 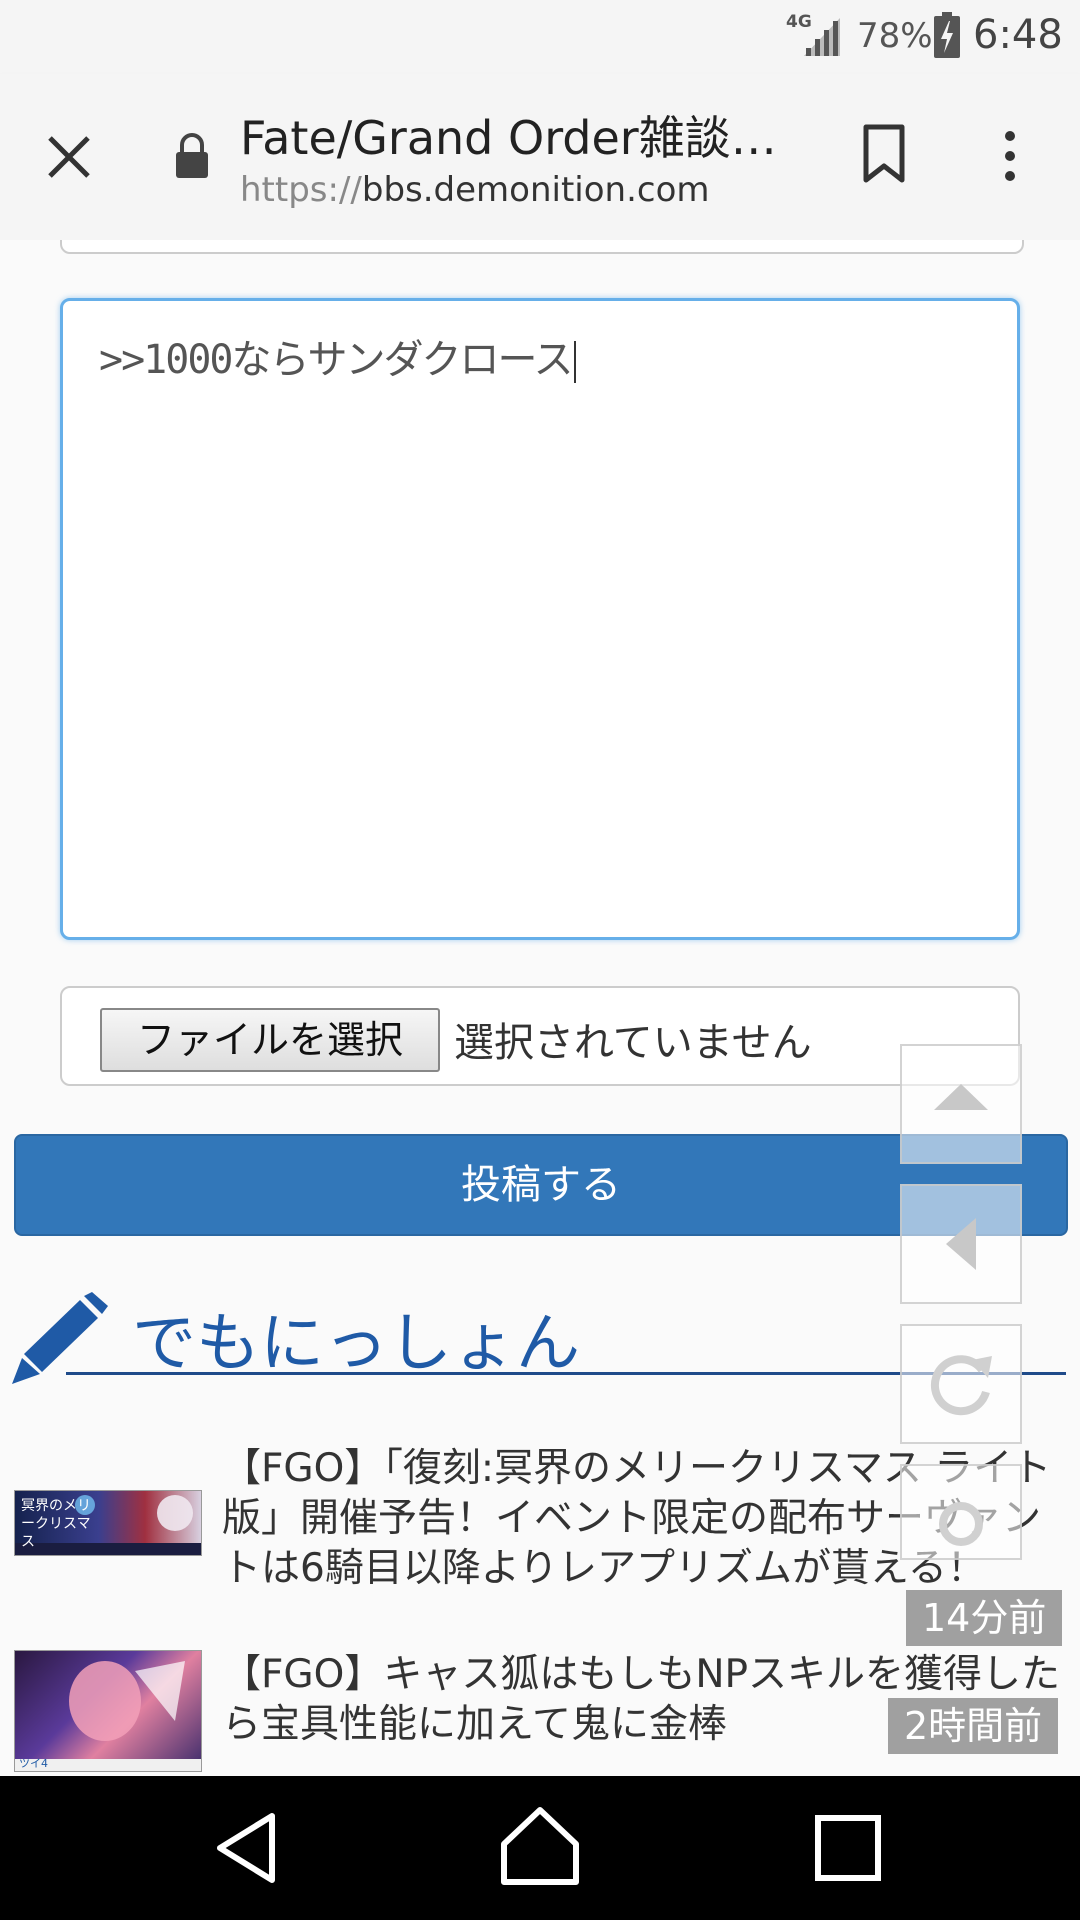 What do you see at coordinates (336, 360) in the screenshot?
I see `textarea-value: >>1000ならサンダクロース` at bounding box center [336, 360].